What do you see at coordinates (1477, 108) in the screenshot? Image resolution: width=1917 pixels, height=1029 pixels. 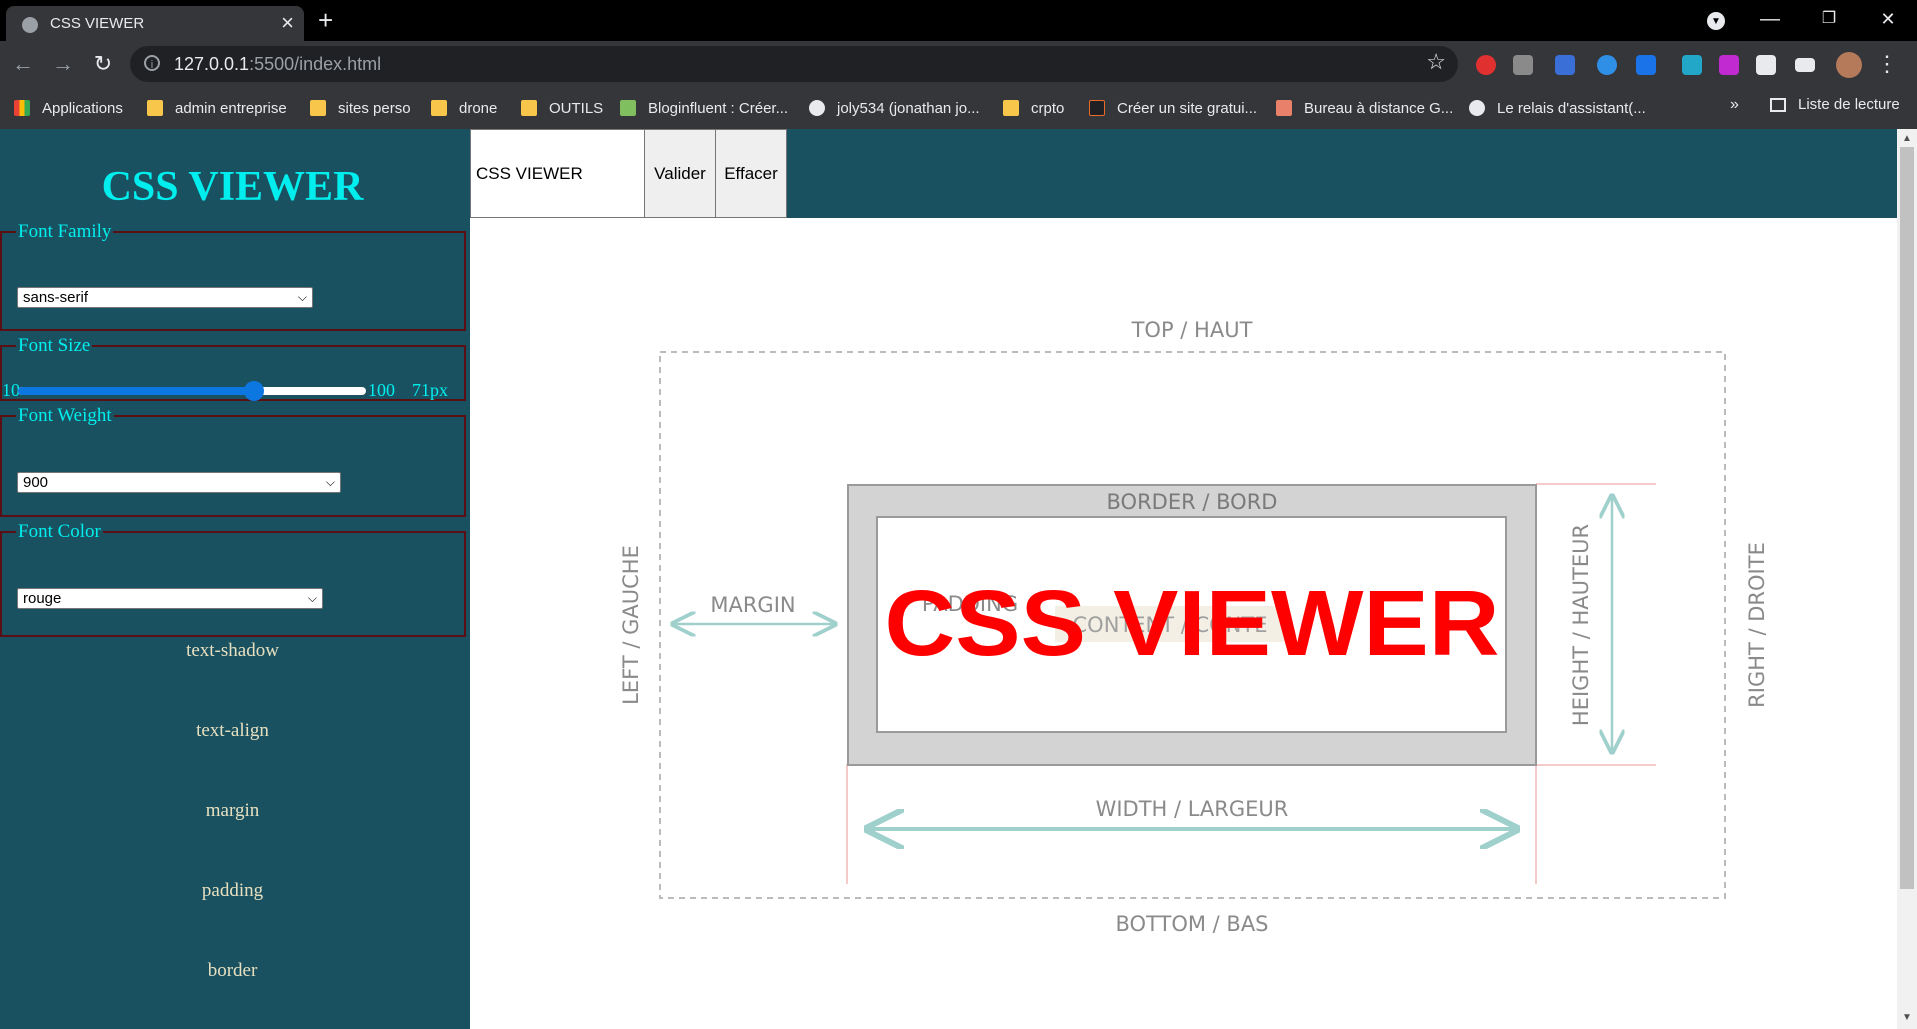 I see `globe-icon` at bounding box center [1477, 108].